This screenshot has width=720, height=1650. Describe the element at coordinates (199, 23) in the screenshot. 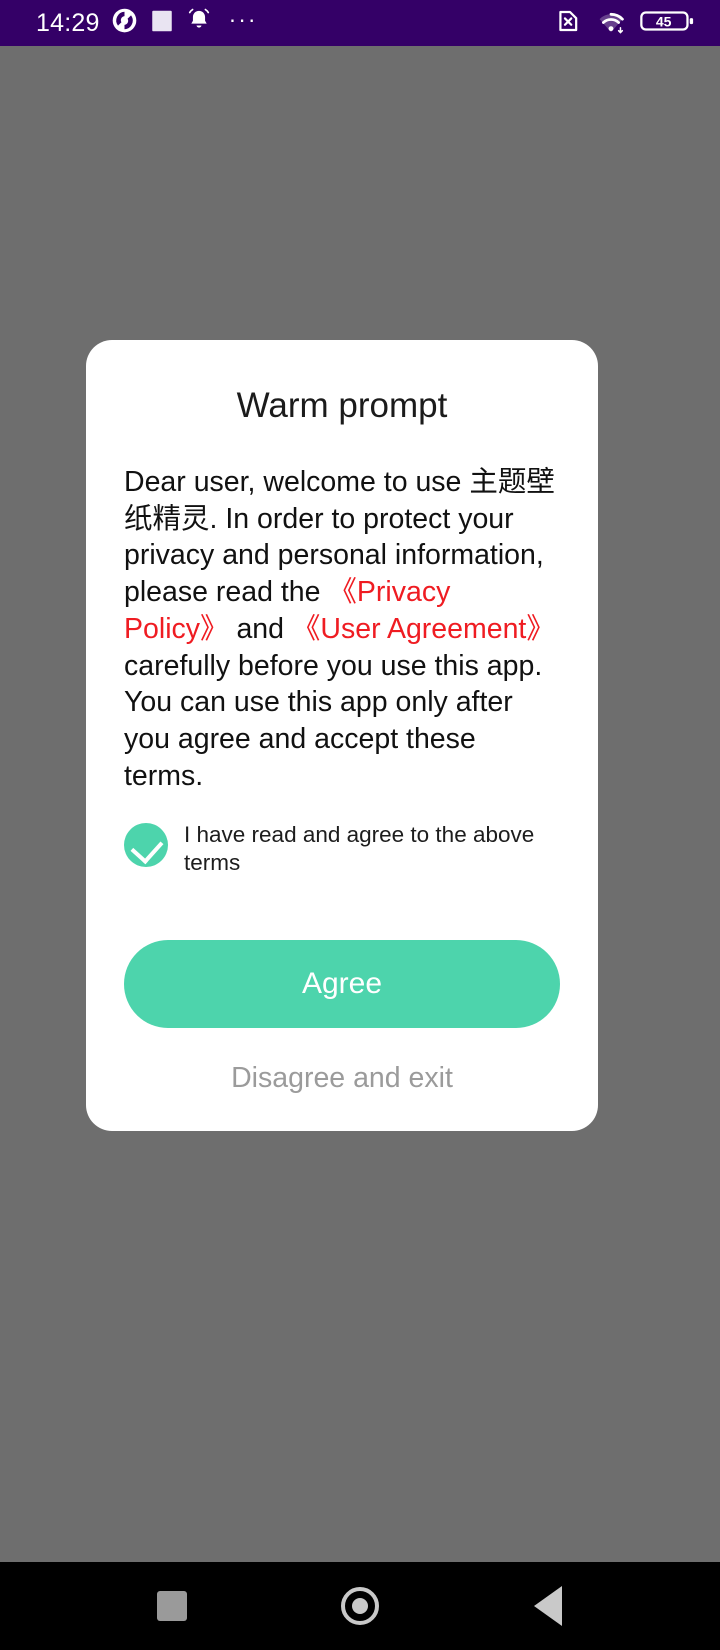

I see `bell-icon` at that location.